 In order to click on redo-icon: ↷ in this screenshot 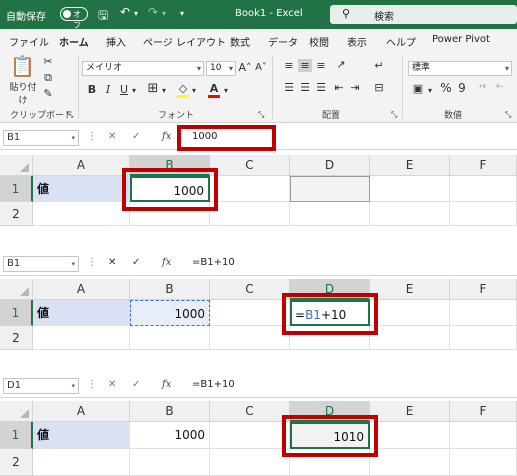, I will do `click(153, 12)`.